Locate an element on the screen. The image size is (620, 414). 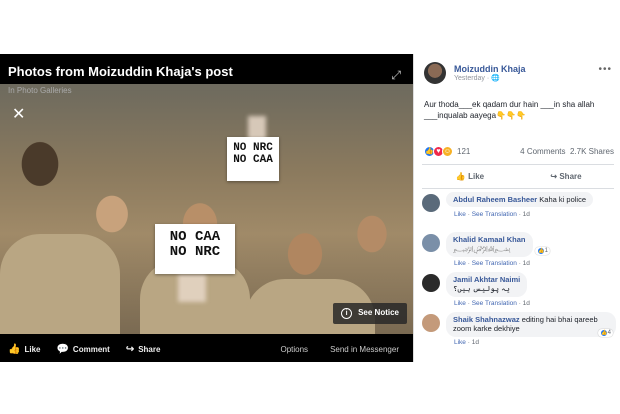
send-in-messenger-link: Send in Messenger is located at coordinates (364, 349).